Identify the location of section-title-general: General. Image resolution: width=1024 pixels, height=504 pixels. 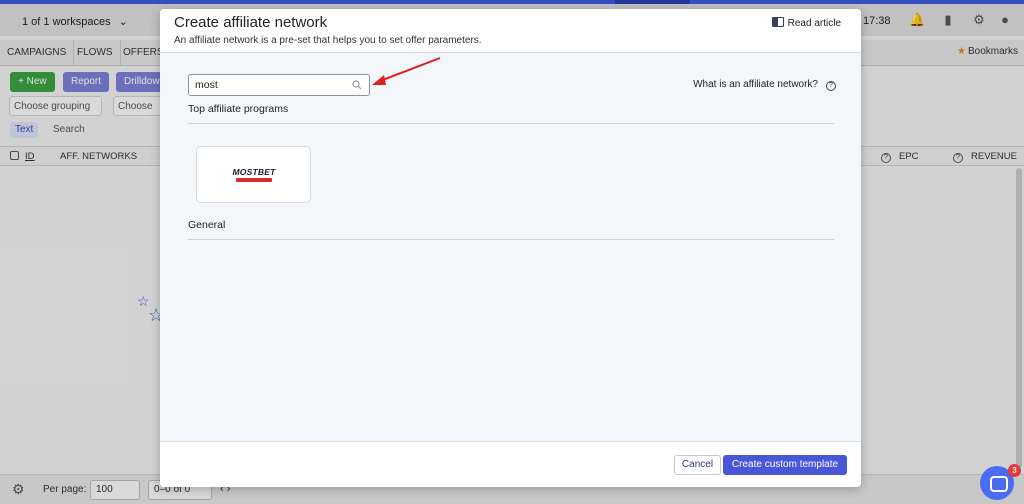
(207, 225).